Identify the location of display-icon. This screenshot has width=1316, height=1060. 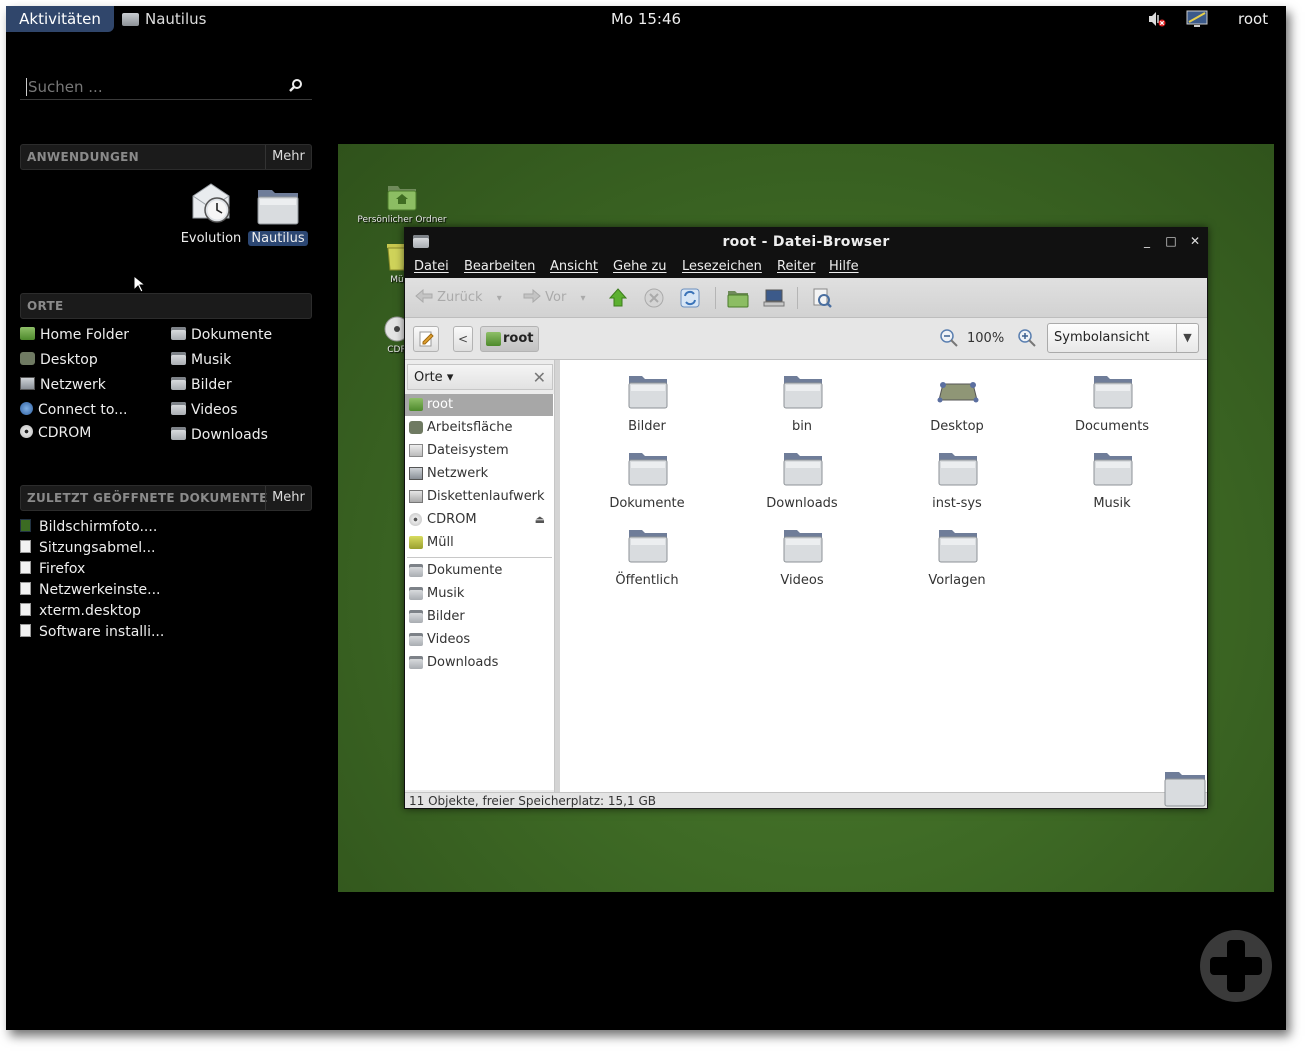
(1197, 19).